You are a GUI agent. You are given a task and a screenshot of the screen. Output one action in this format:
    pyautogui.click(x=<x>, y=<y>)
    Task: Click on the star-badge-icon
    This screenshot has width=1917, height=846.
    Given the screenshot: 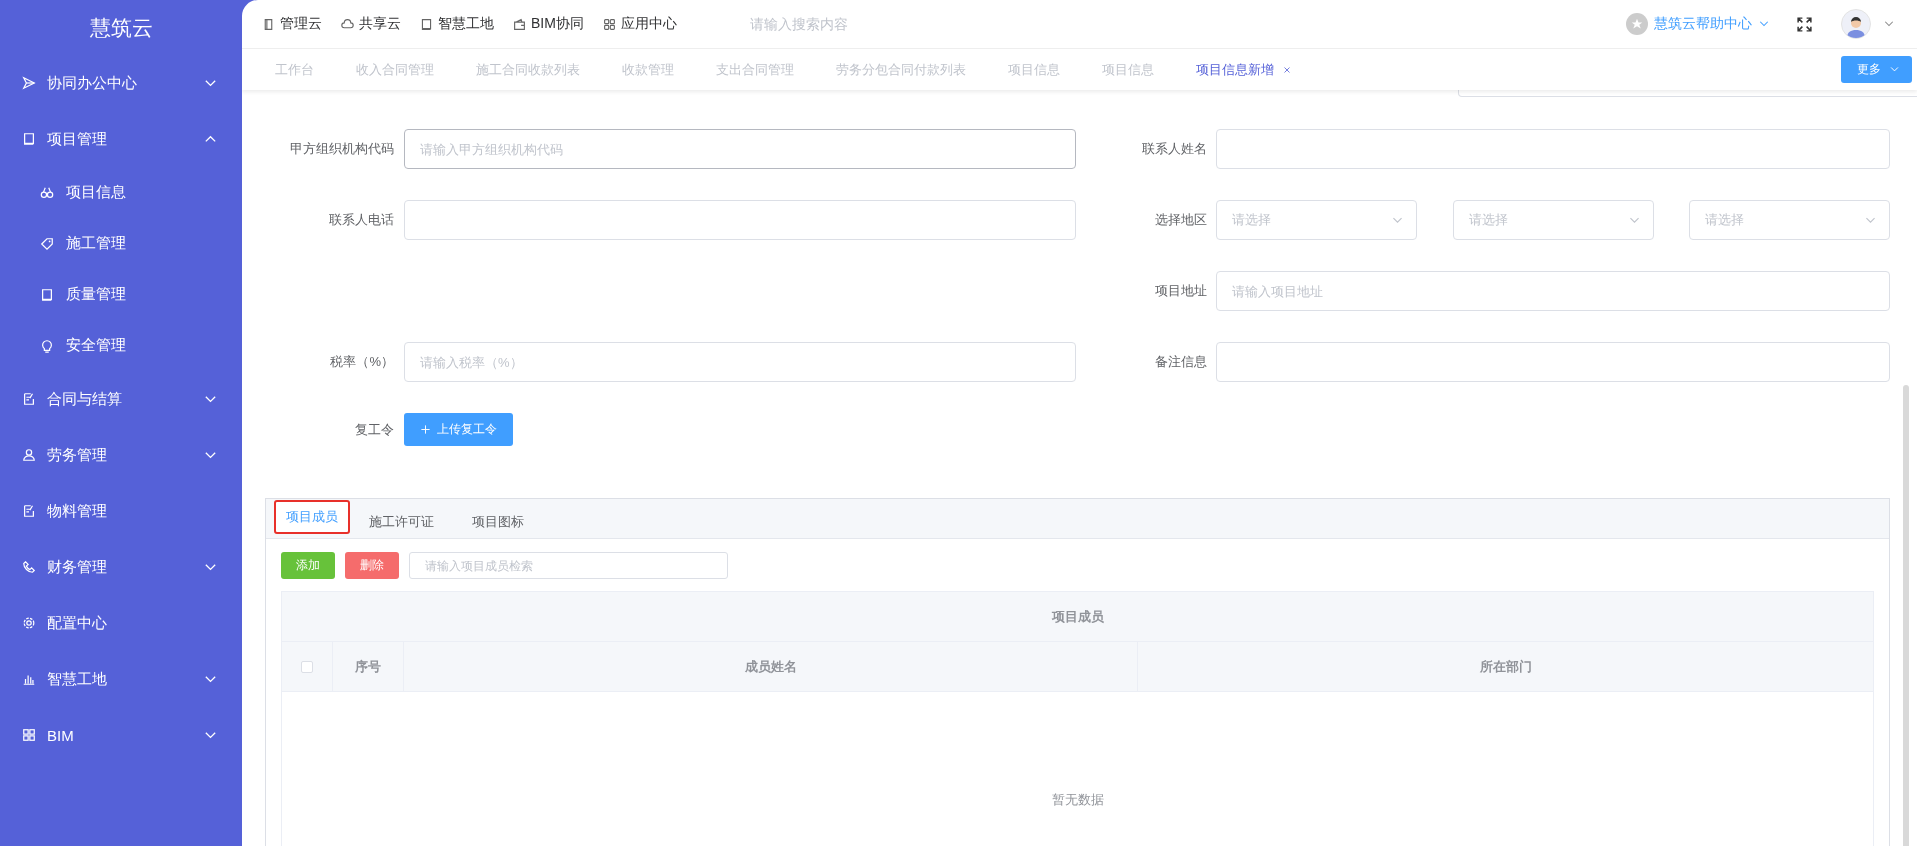 What is the action you would take?
    pyautogui.click(x=1637, y=24)
    